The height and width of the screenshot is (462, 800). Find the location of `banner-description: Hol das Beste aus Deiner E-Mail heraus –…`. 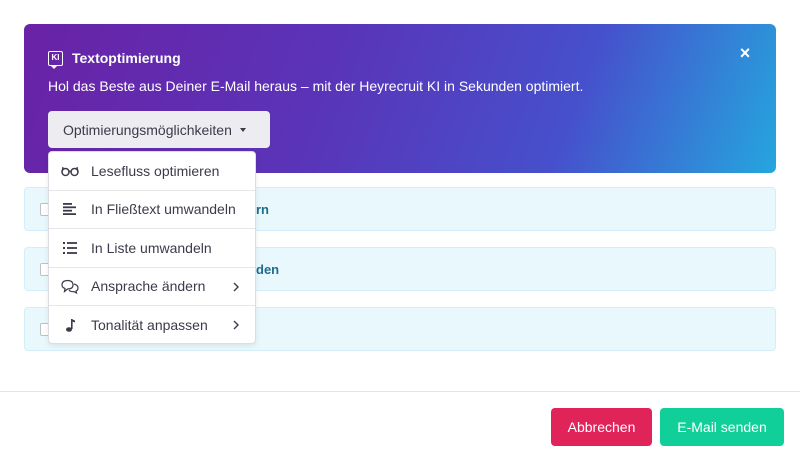

banner-description: Hol das Beste aus Deiner E-Mail heraus –… is located at coordinates (316, 86).